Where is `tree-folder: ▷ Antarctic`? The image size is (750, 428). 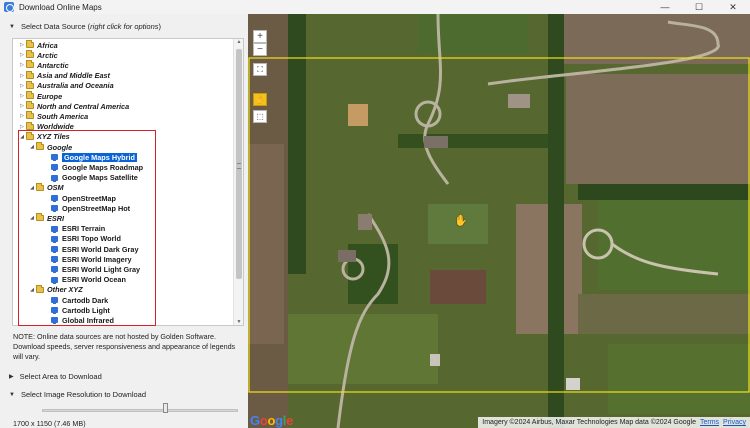
tree-folder: ▷ Antarctic is located at coordinates (43, 65).